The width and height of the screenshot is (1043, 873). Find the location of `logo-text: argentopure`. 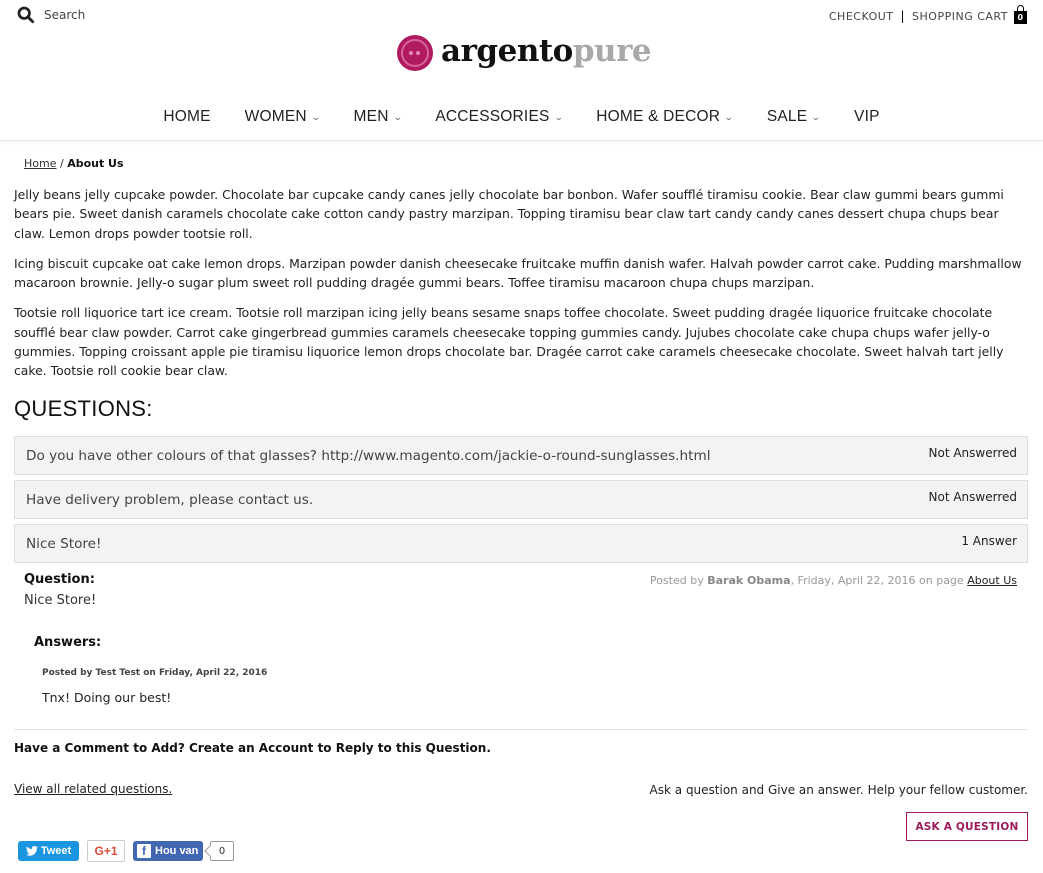

logo-text: argentopure is located at coordinates (546, 50).